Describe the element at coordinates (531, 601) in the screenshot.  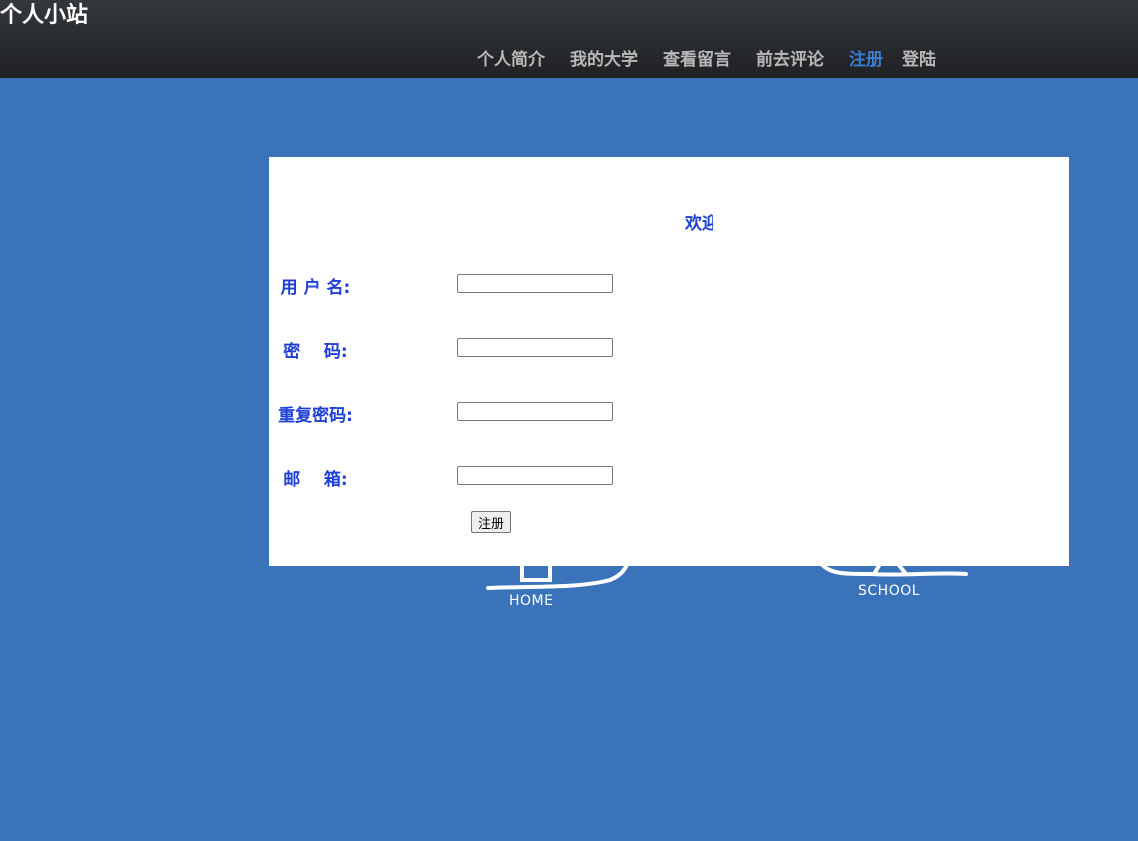
I see `home-label: HOME` at that location.